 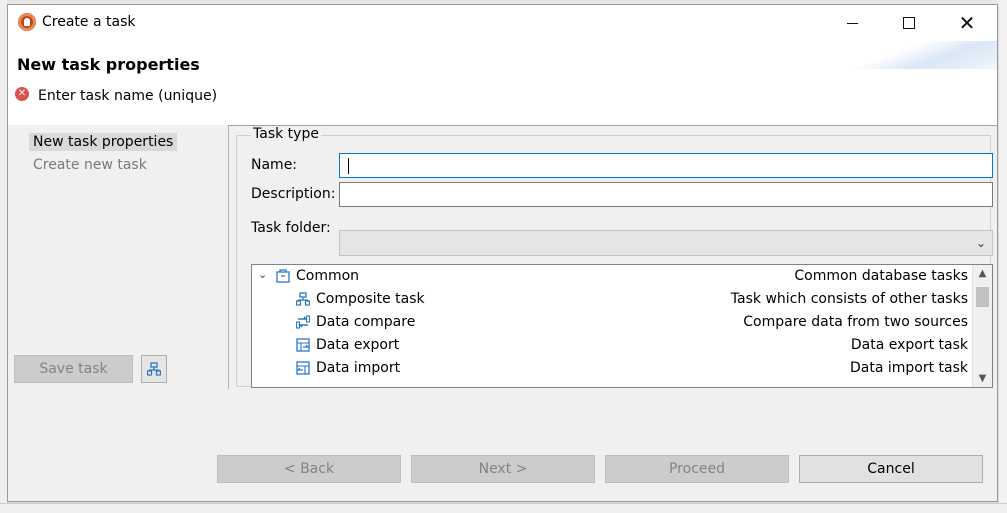 What do you see at coordinates (358, 345) in the screenshot?
I see `tree-item-name: Data export` at bounding box center [358, 345].